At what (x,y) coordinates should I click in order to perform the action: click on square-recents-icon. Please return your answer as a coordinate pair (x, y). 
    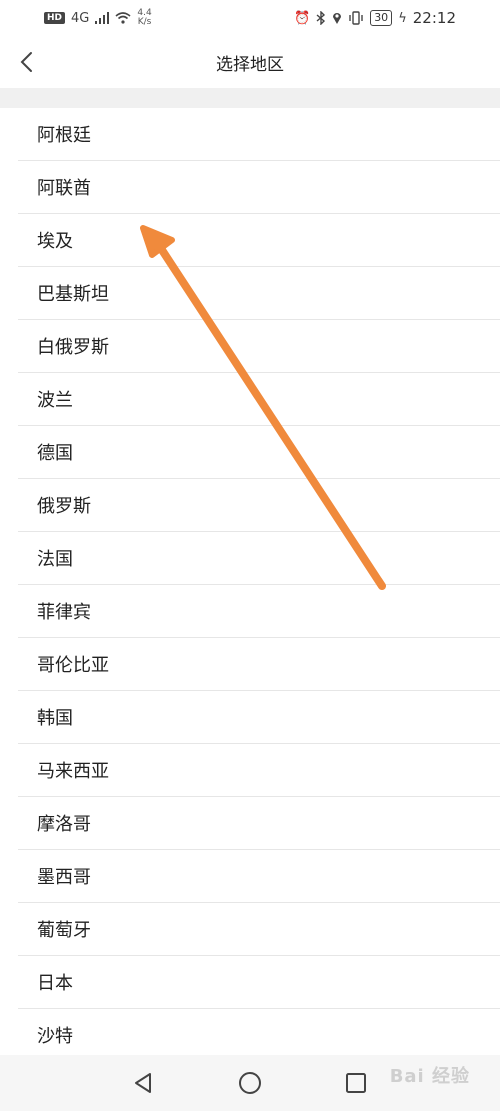
    Looking at the image, I should click on (356, 1083).